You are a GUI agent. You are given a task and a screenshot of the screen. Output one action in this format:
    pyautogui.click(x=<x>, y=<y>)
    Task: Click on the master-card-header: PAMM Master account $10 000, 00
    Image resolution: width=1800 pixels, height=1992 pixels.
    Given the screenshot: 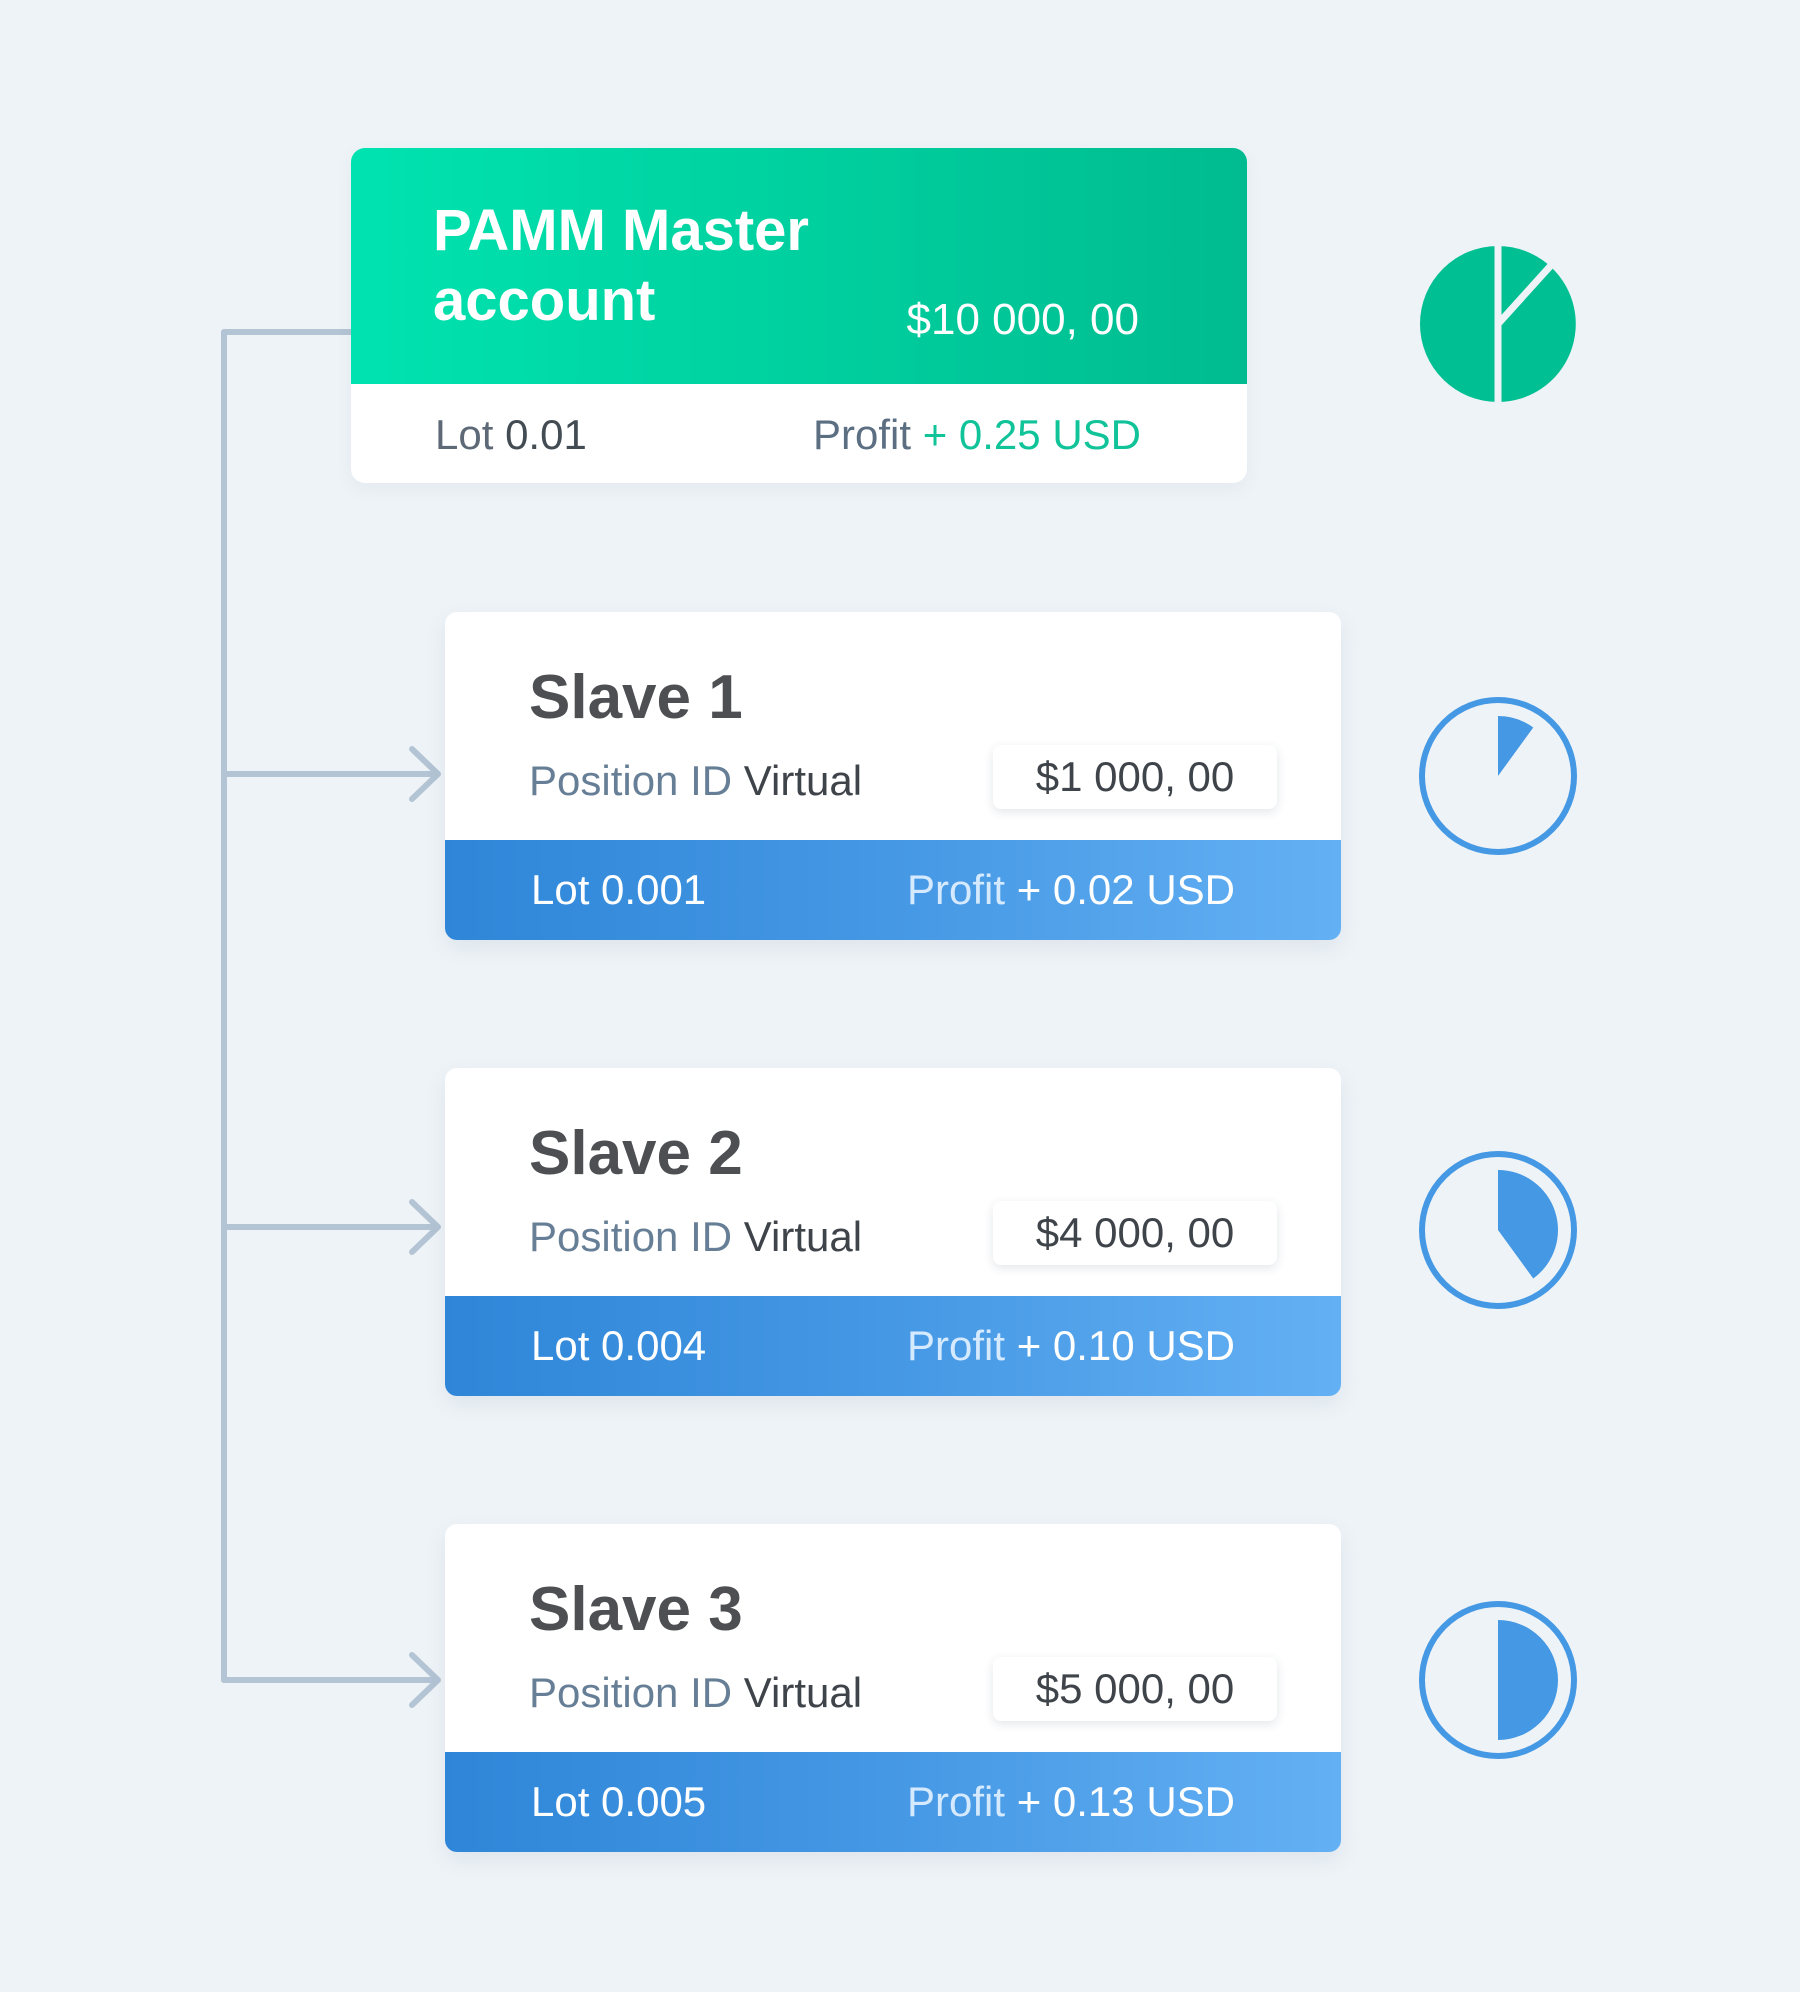 What is the action you would take?
    pyautogui.click(x=799, y=266)
    